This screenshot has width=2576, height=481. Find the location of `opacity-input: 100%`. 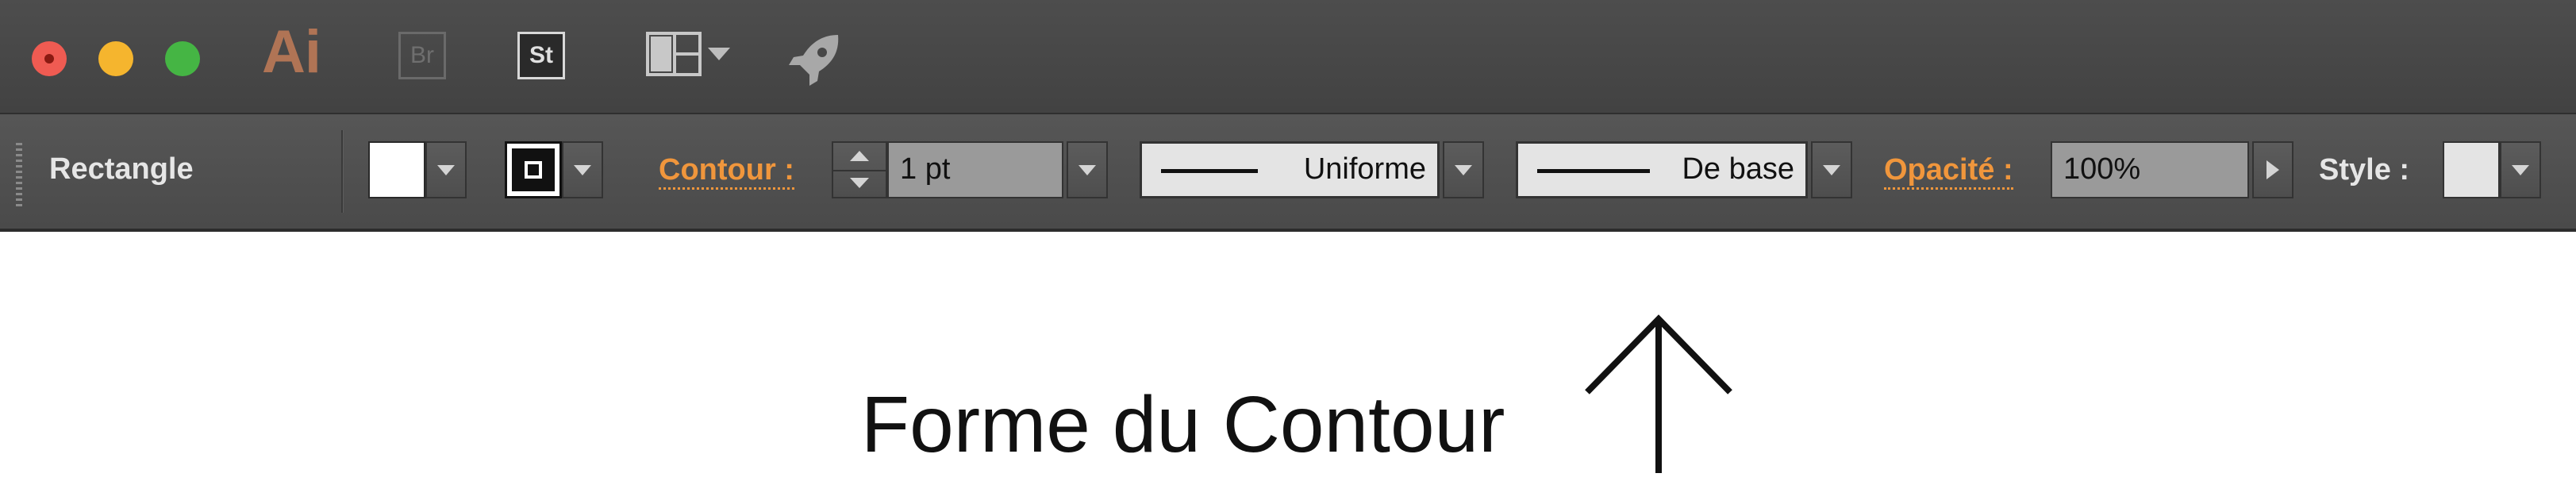

opacity-input: 100% is located at coordinates (2150, 169).